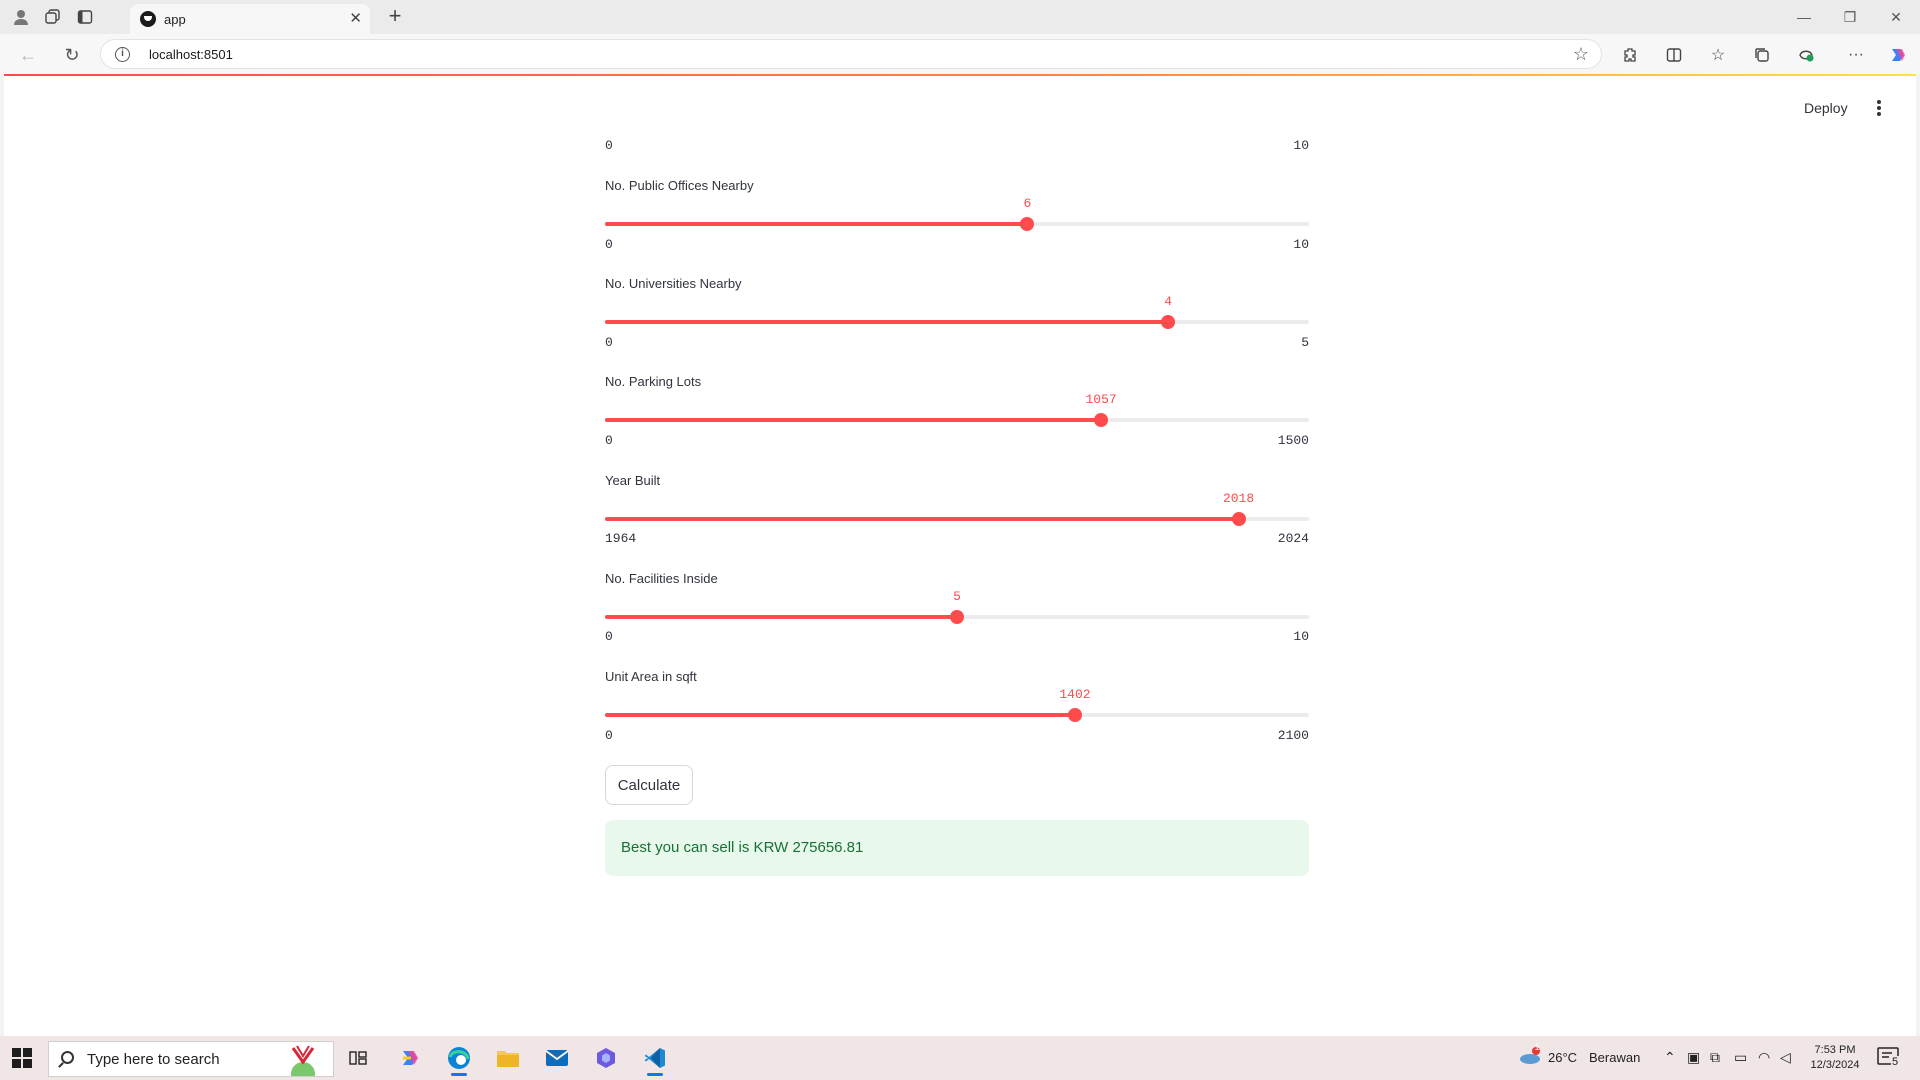  What do you see at coordinates (661, 578) in the screenshot?
I see `facilities-label: No. Facilities Inside` at bounding box center [661, 578].